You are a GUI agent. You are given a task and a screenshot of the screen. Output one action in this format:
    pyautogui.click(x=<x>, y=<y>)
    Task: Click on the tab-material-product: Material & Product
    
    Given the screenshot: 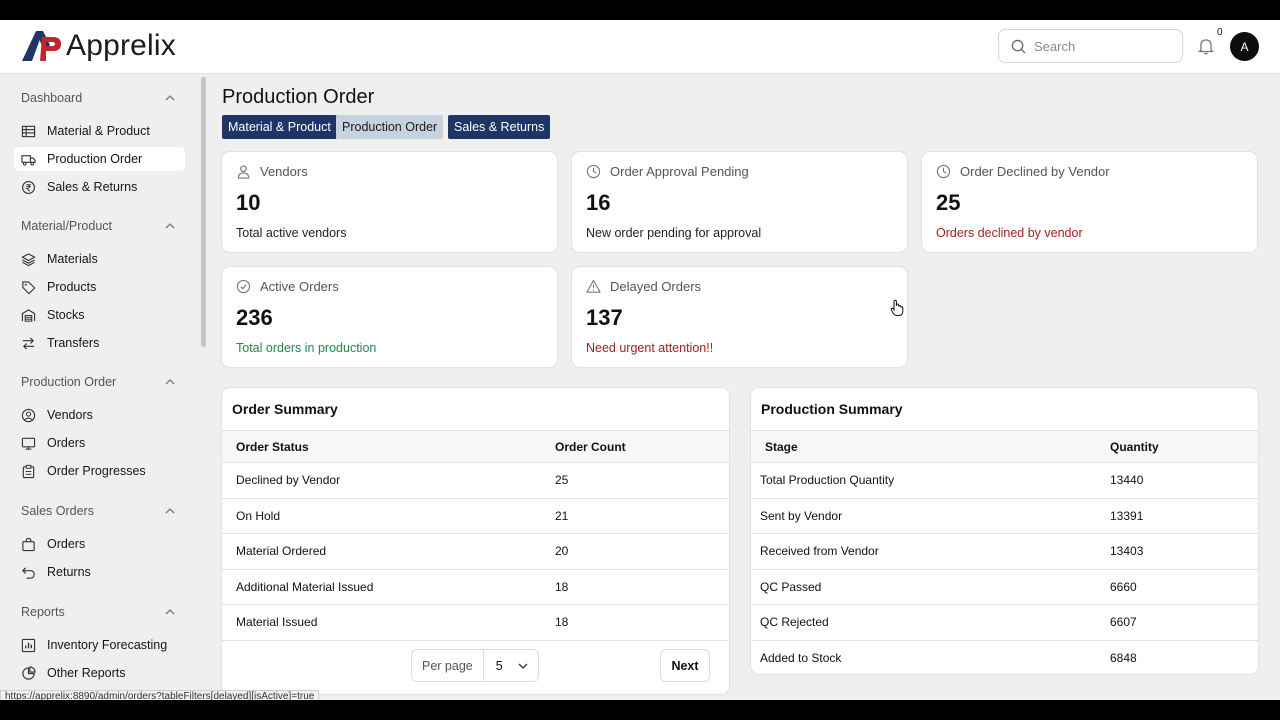 What is the action you would take?
    pyautogui.click(x=279, y=127)
    